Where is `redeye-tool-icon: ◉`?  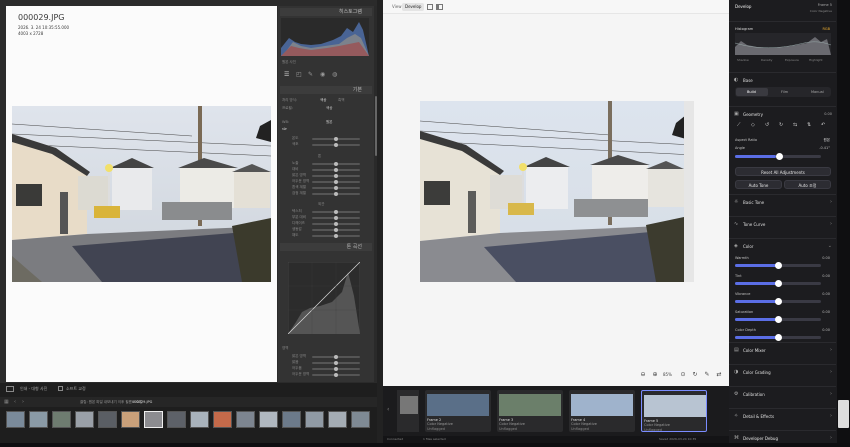
redeye-tool-icon: ◉ is located at coordinates (322, 74).